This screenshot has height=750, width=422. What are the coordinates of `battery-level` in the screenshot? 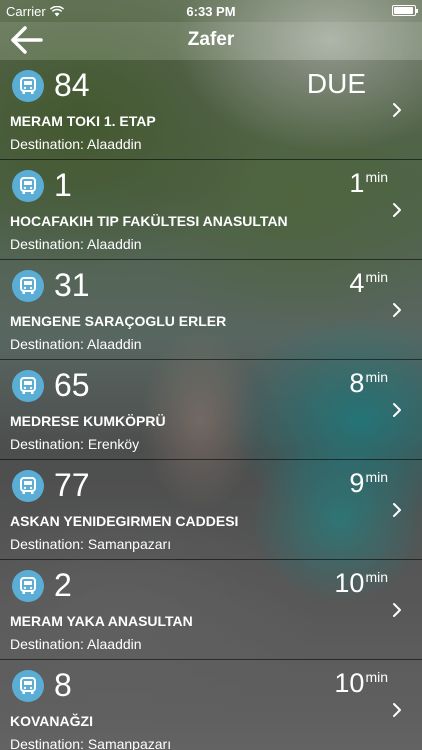 It's located at (403, 10).